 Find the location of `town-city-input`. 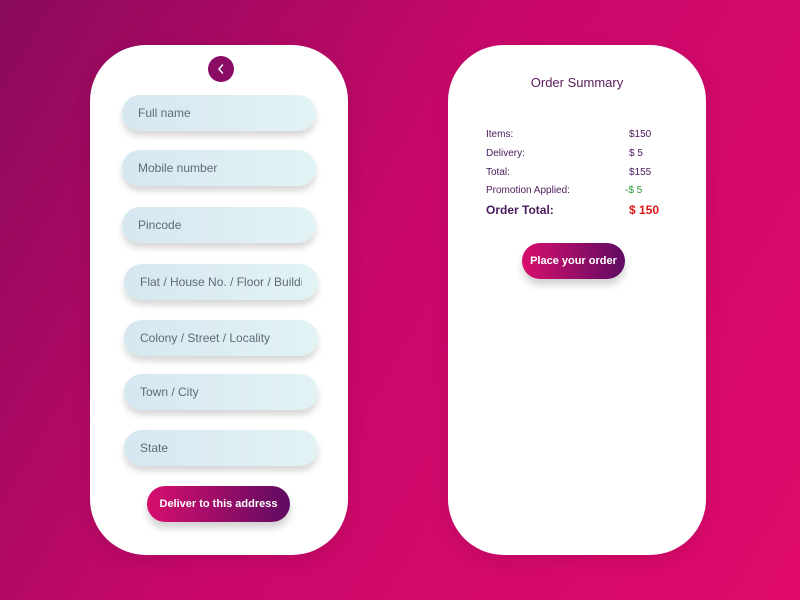

town-city-input is located at coordinates (221, 392).